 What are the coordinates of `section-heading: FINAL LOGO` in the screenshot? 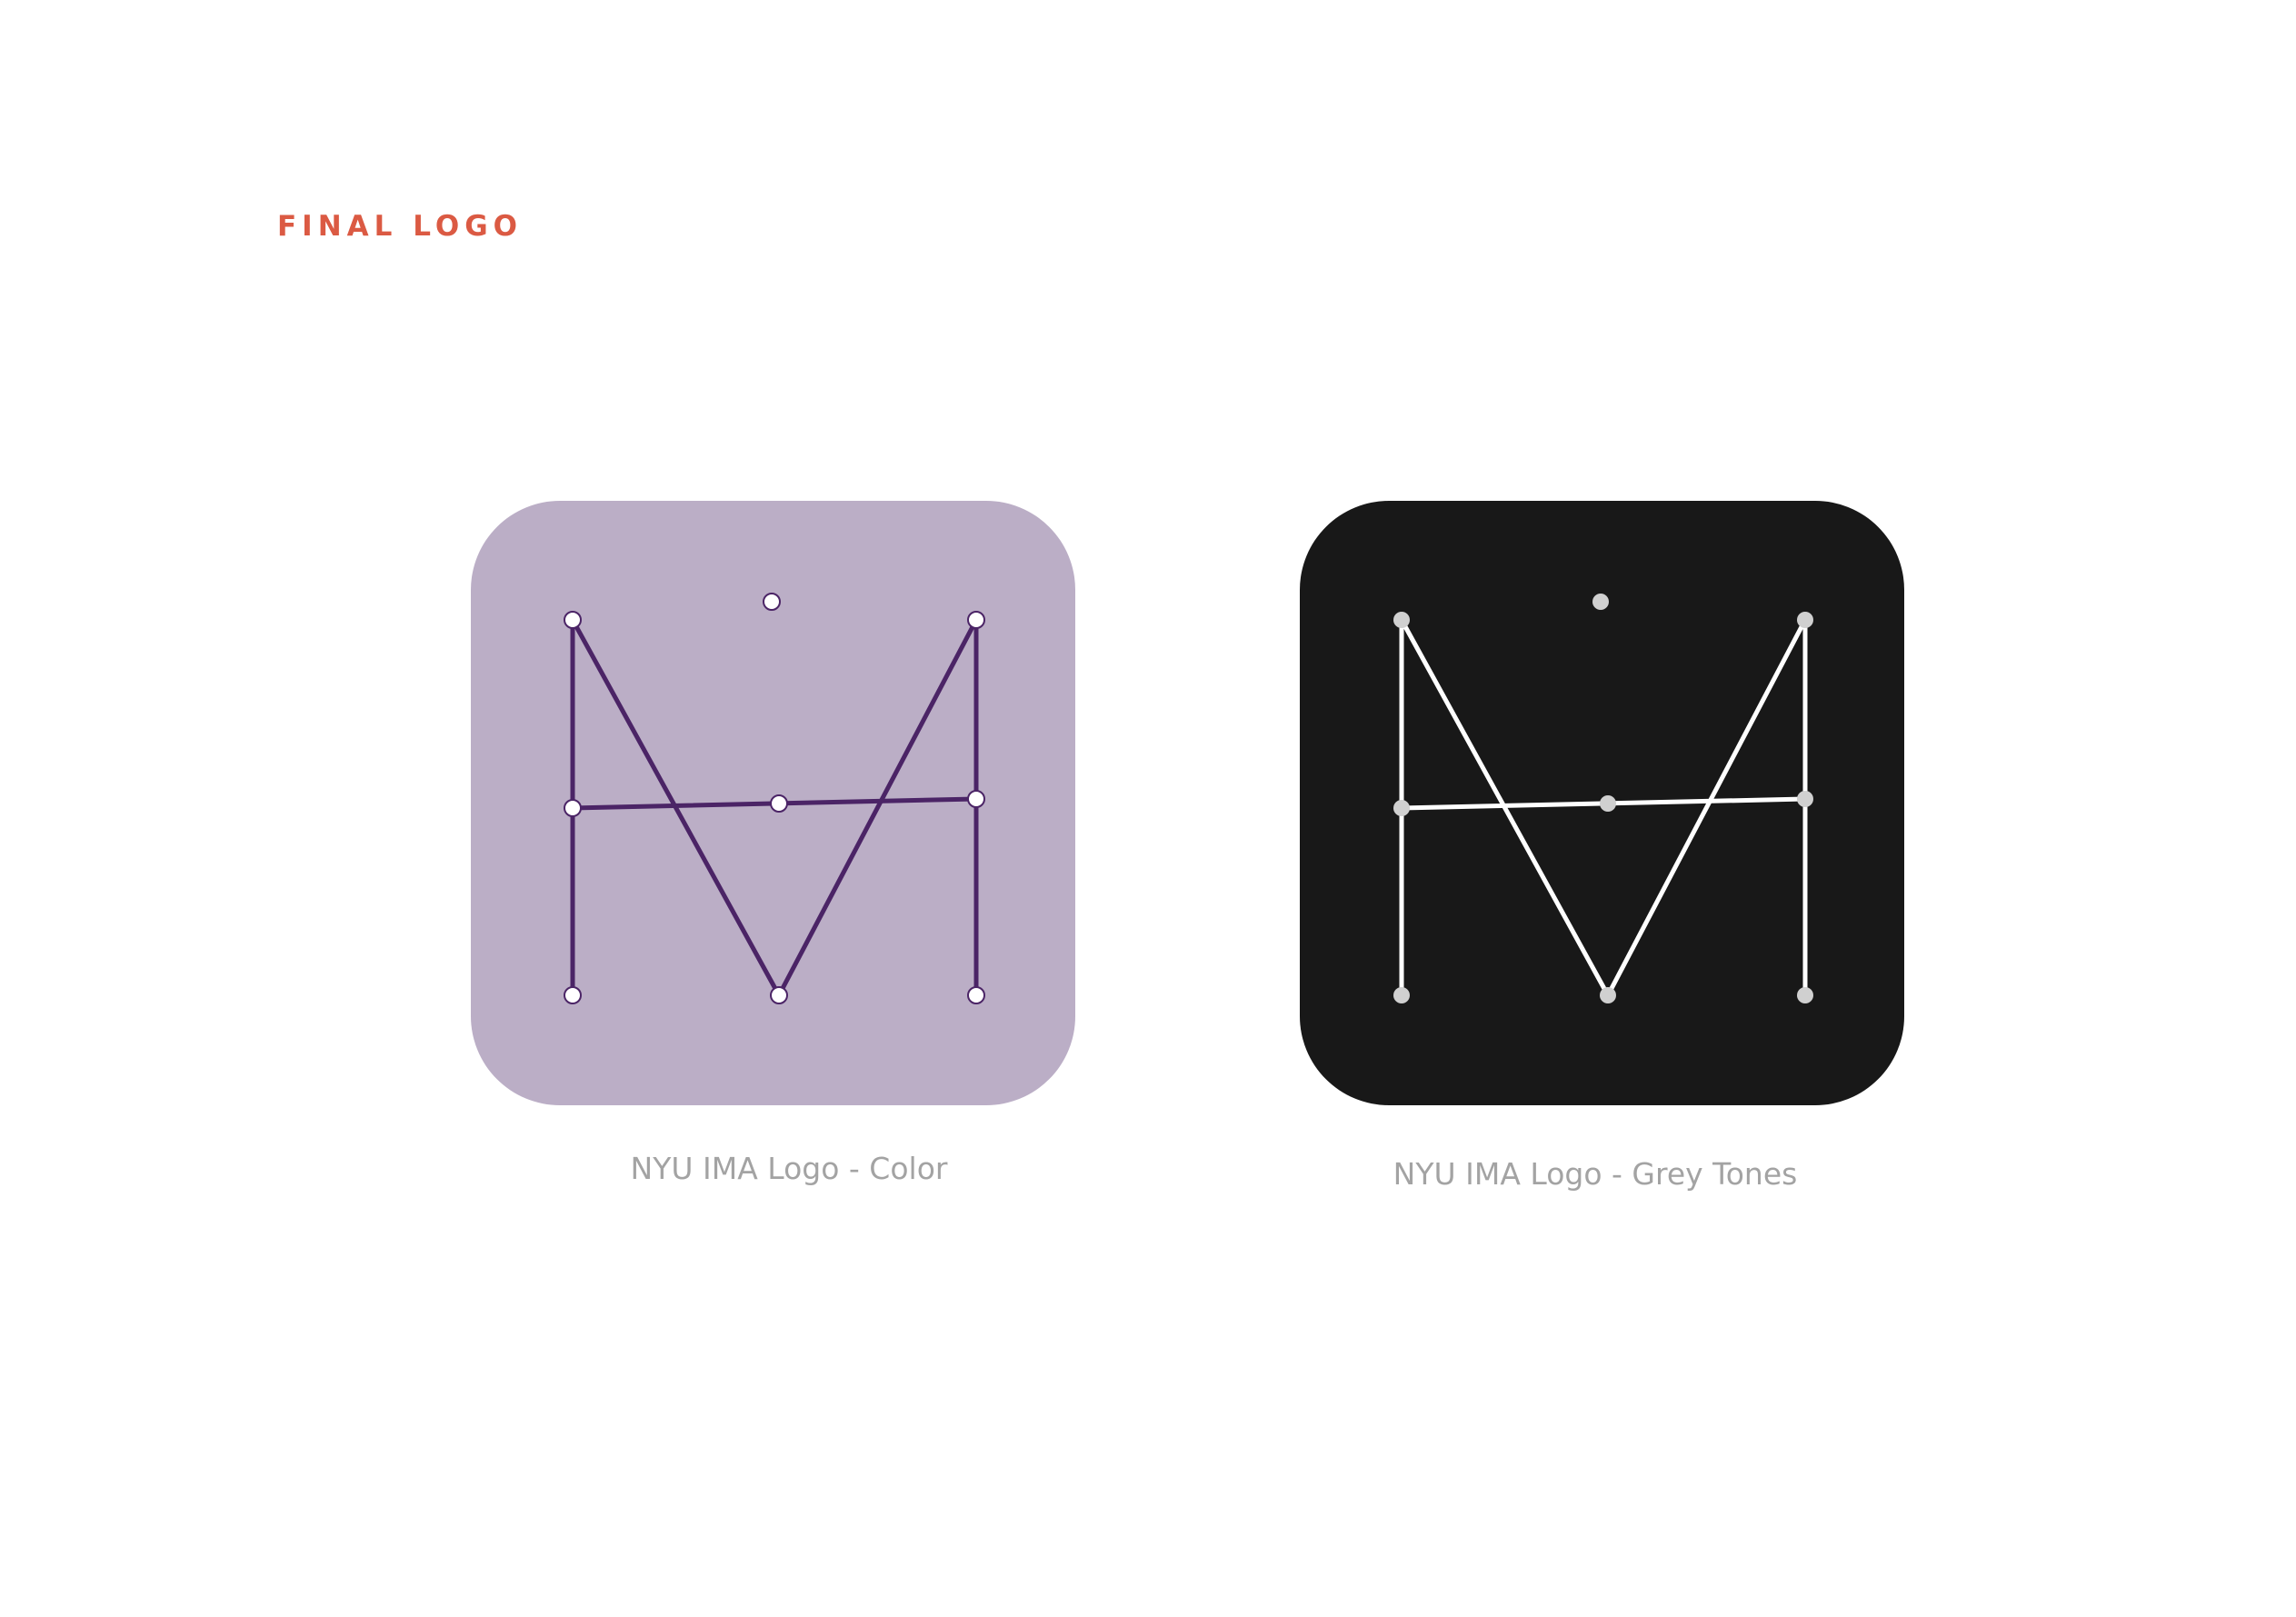 It's located at (400, 226).